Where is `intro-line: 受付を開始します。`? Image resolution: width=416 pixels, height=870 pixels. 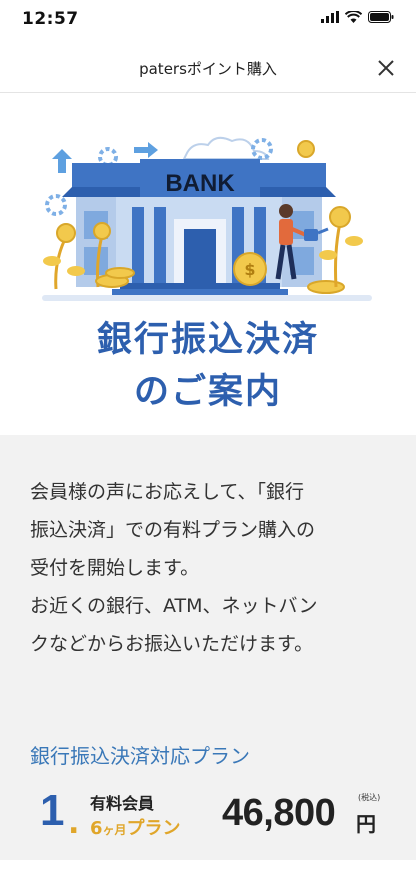
intro-line: 受付を開始します。 is located at coordinates (115, 568).